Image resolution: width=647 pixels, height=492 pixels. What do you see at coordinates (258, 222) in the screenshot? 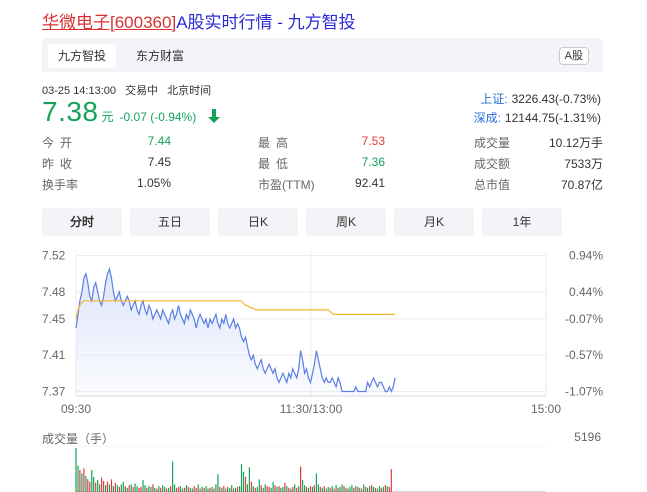
I see `period-daily-k: 日K` at bounding box center [258, 222].